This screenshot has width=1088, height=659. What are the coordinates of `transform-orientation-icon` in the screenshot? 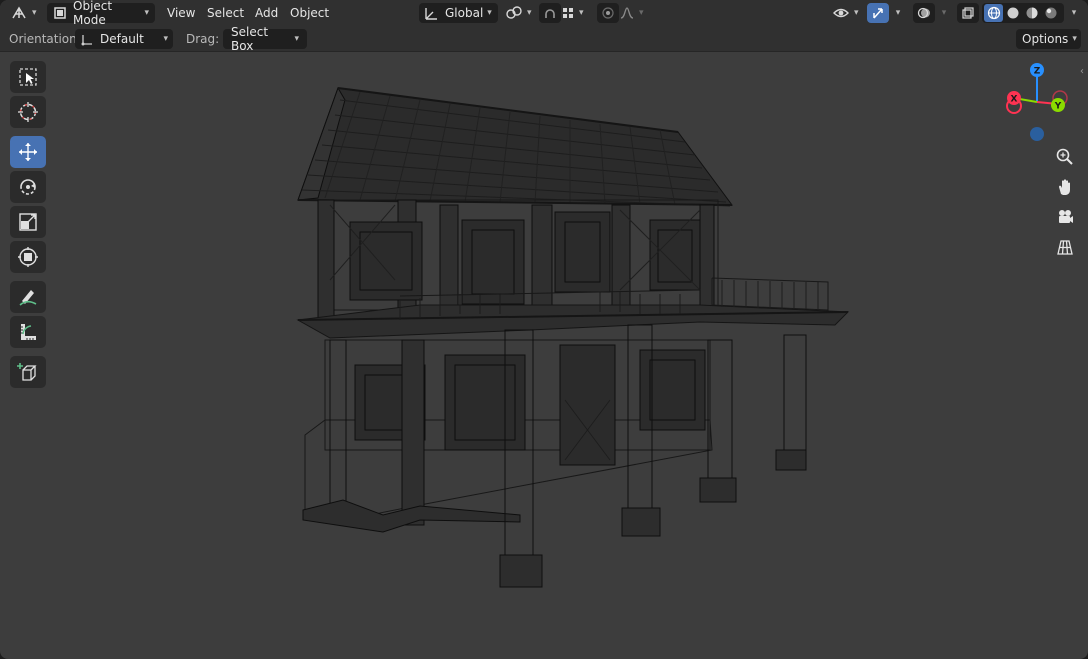 It's located at (431, 13).